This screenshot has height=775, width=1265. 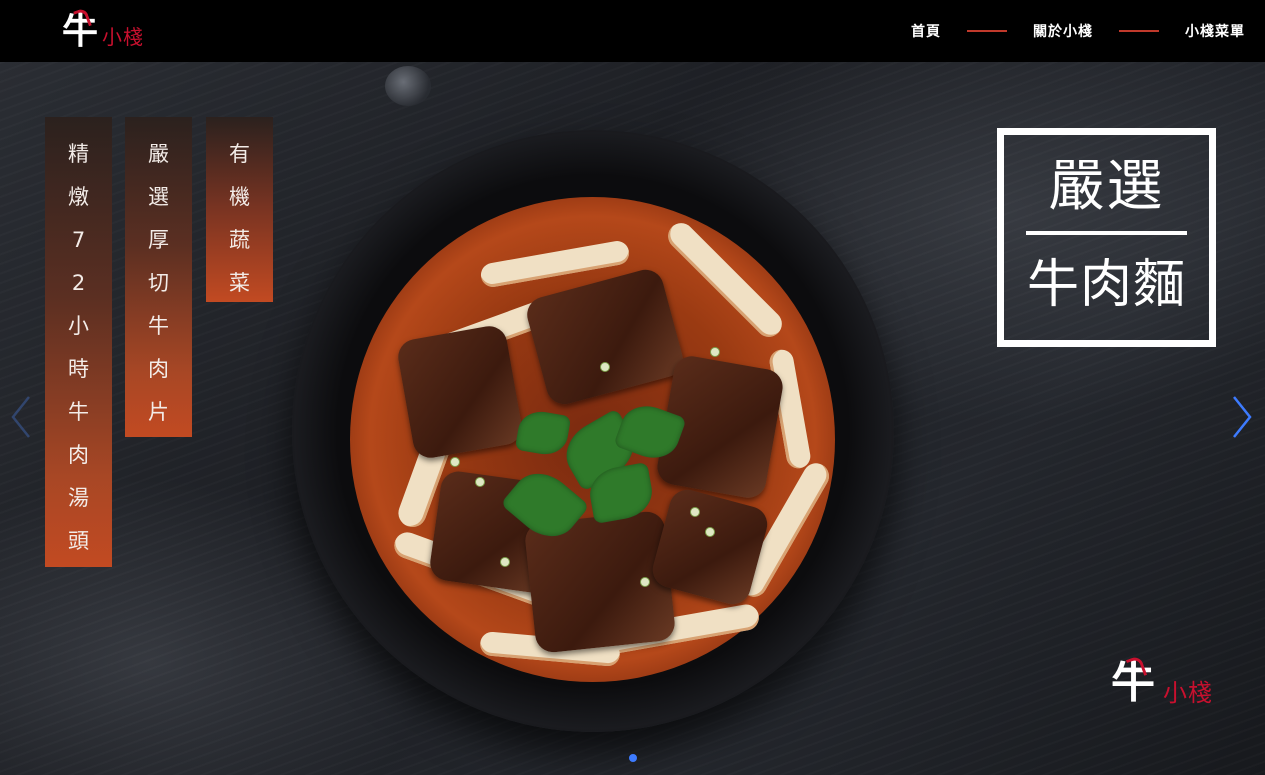 I want to click on chevron-left-icon, so click(x=20, y=417).